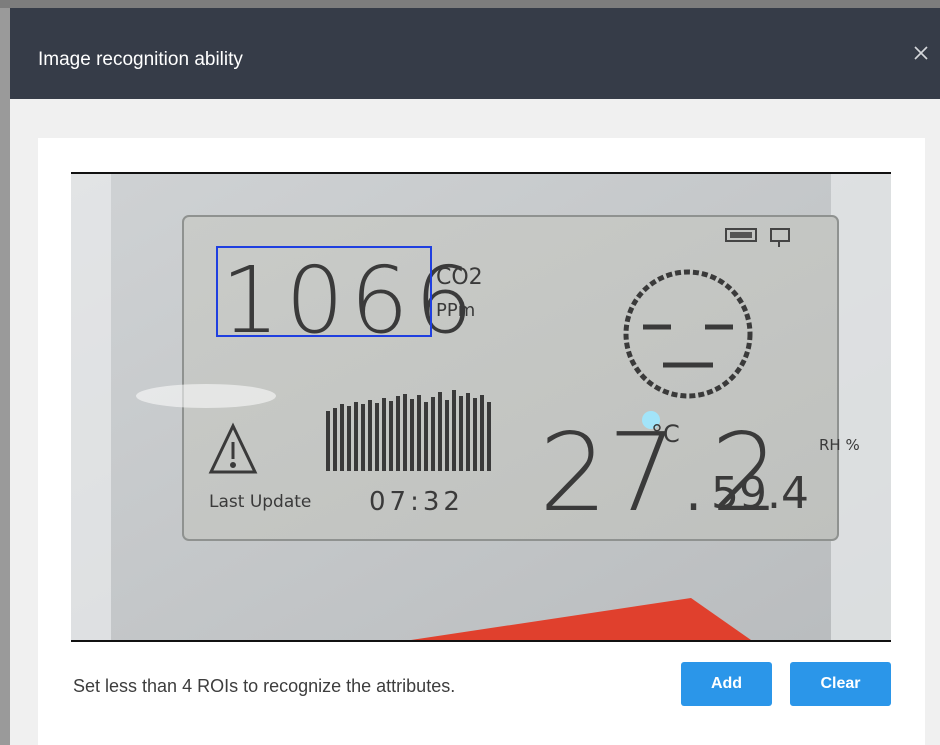 The image size is (940, 745). I want to click on close-button, so click(921, 53).